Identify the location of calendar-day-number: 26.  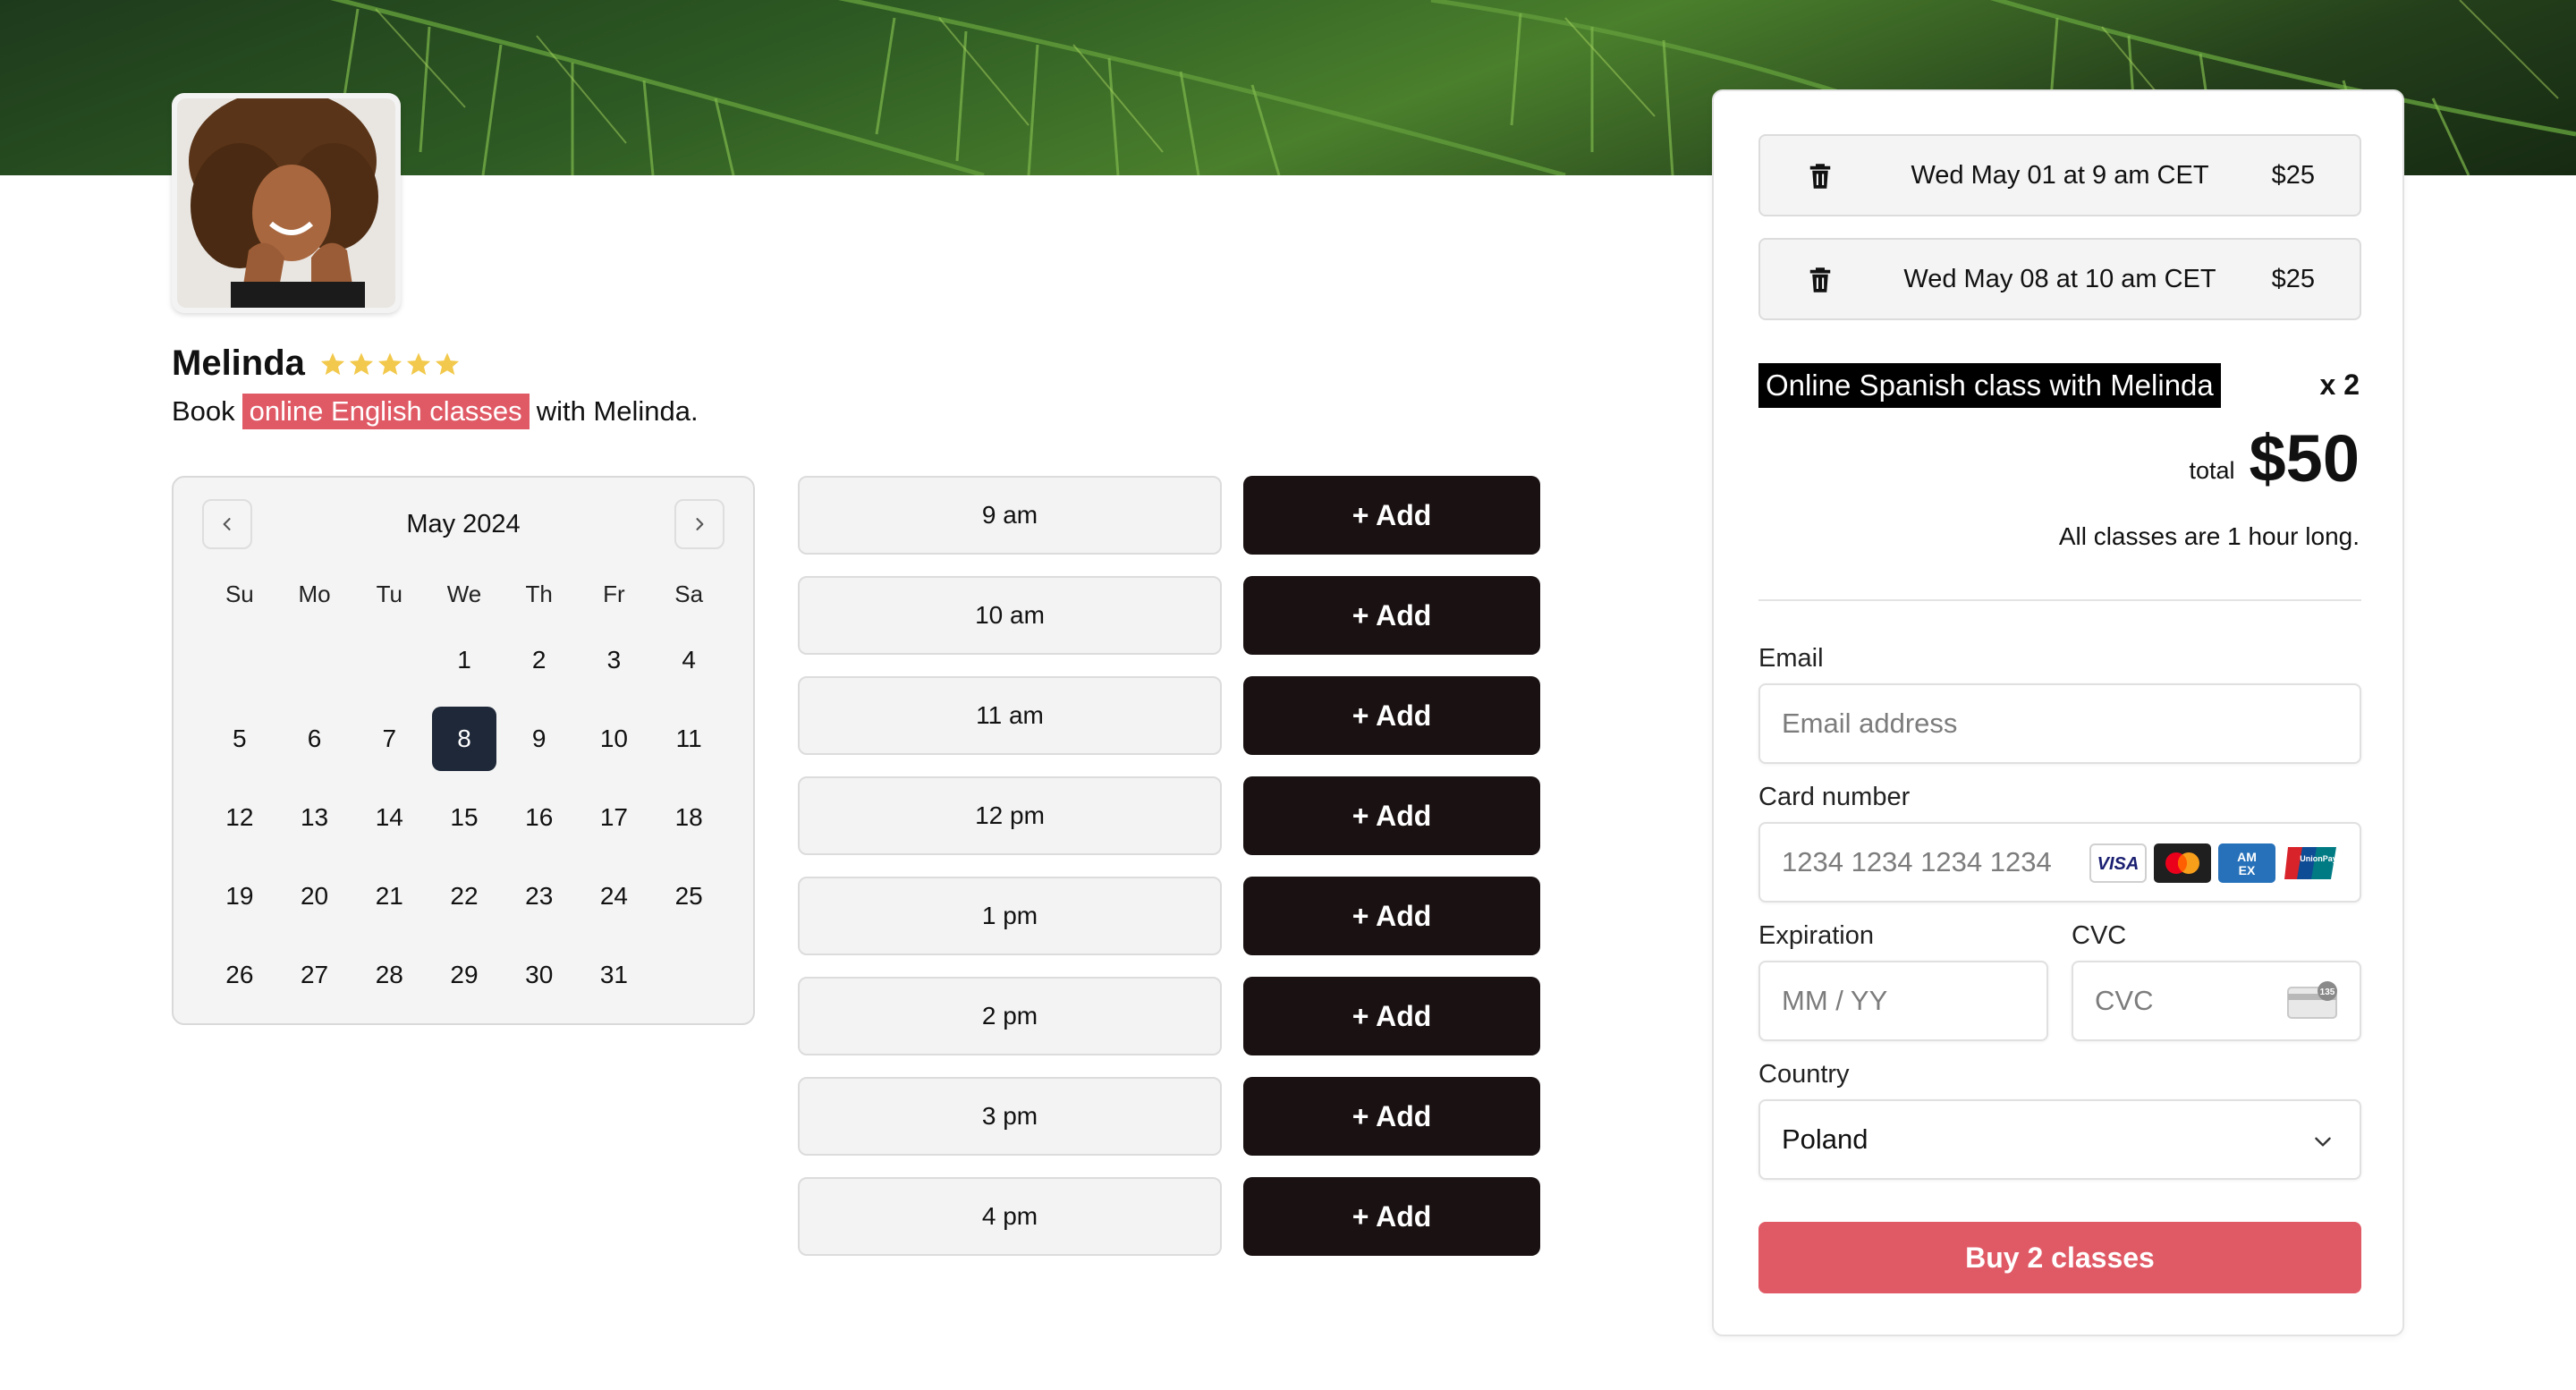
(239, 974).